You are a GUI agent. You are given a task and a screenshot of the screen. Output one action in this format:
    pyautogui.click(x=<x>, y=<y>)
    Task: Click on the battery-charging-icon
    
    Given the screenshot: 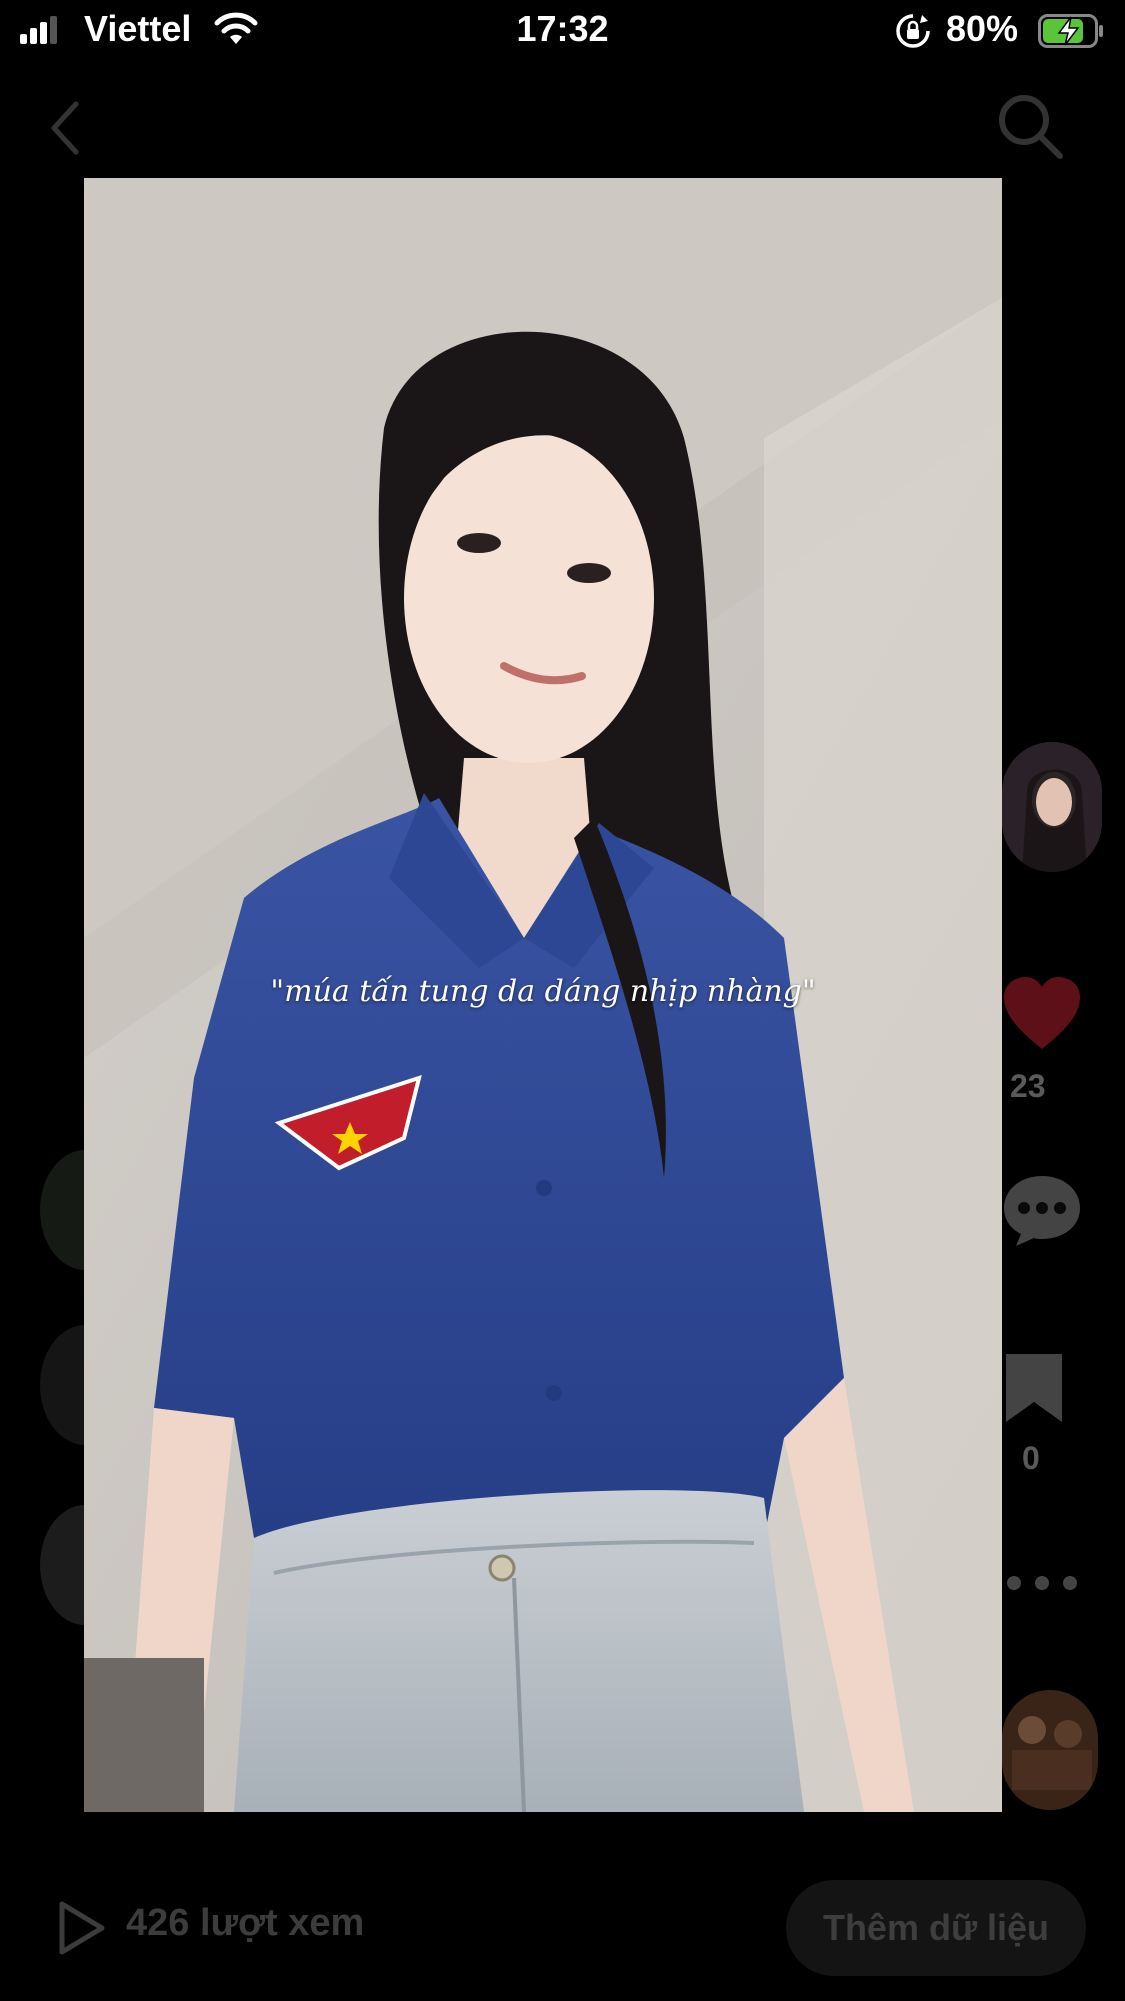 What is the action you would take?
    pyautogui.click(x=1070, y=31)
    